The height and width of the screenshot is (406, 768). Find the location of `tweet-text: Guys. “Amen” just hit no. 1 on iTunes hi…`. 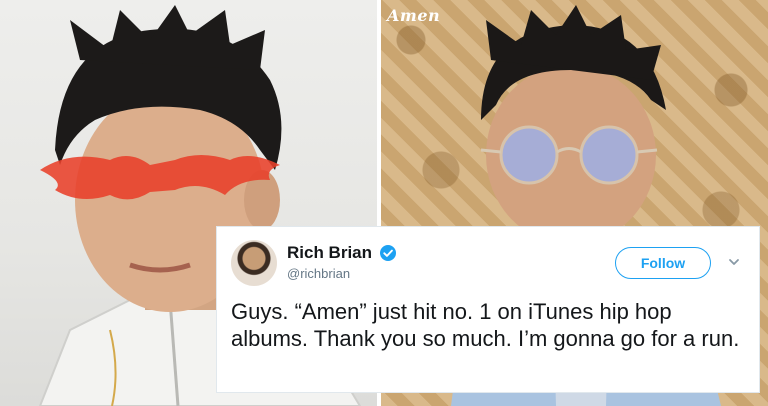

tweet-text: Guys. “Amen” just hit no. 1 on iTunes hi… is located at coordinates (485, 325).